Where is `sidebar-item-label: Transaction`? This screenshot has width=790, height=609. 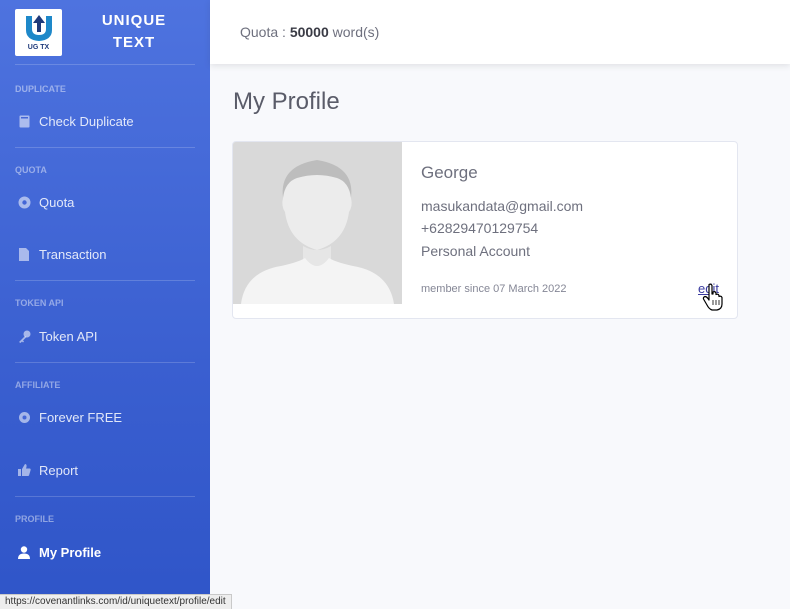 sidebar-item-label: Transaction is located at coordinates (73, 254).